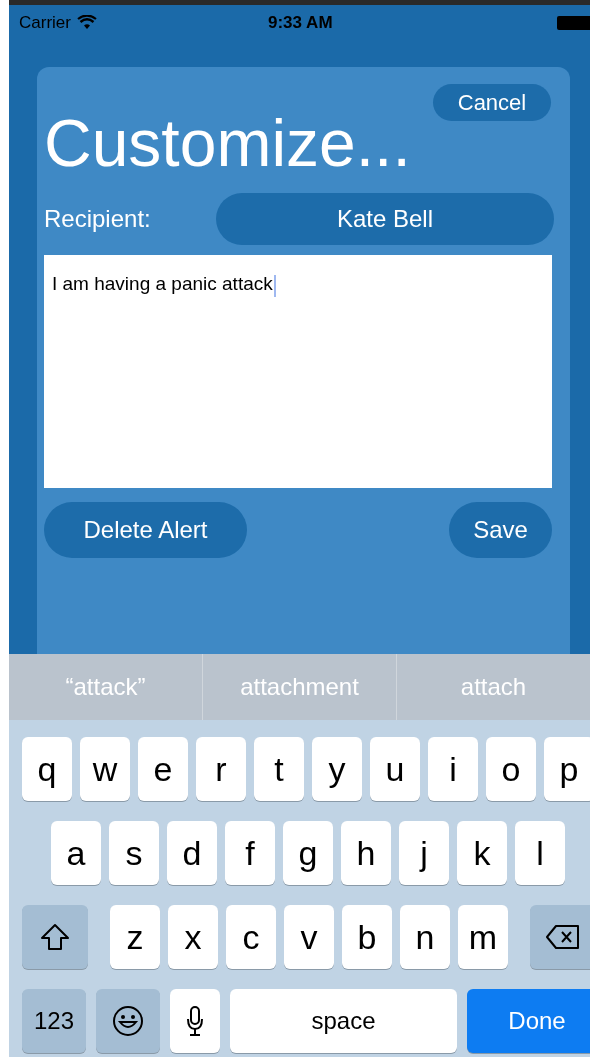  I want to click on key: g, so click(308, 853).